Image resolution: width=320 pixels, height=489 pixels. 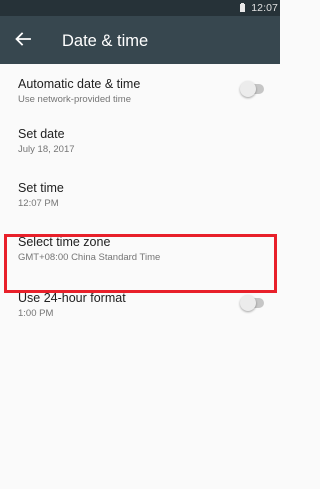 What do you see at coordinates (140, 141) in the screenshot?
I see `setting-set-date: Set date July 18, 2017` at bounding box center [140, 141].